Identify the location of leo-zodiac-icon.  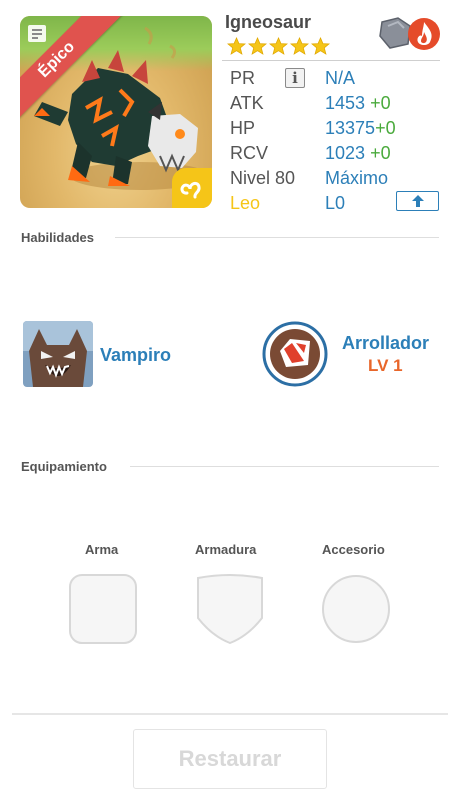
(190, 190).